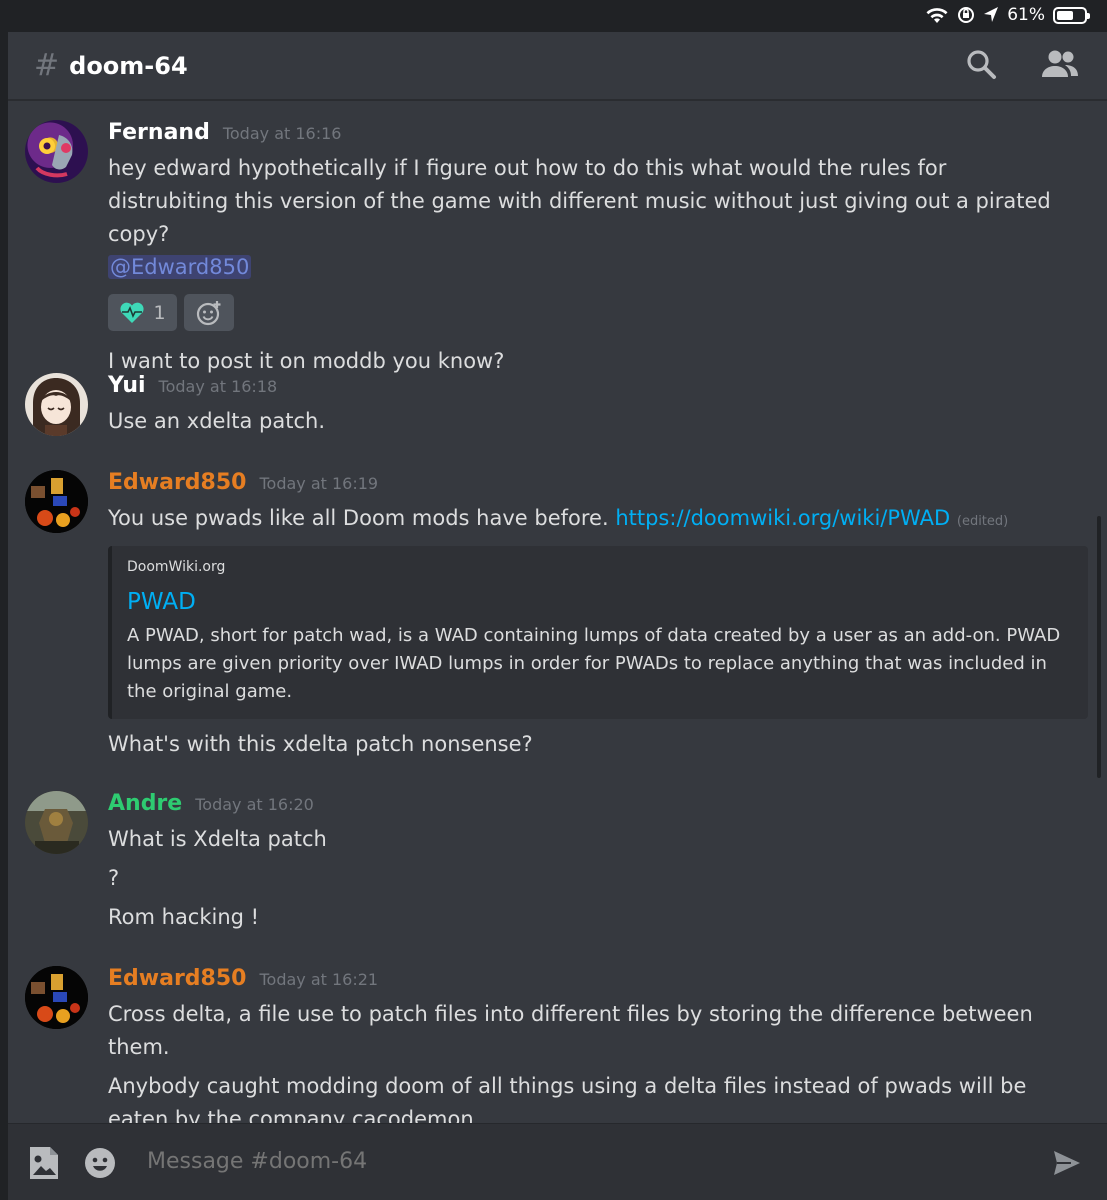 The image size is (1107, 1200). I want to click on author-name: Fernand, so click(159, 132).